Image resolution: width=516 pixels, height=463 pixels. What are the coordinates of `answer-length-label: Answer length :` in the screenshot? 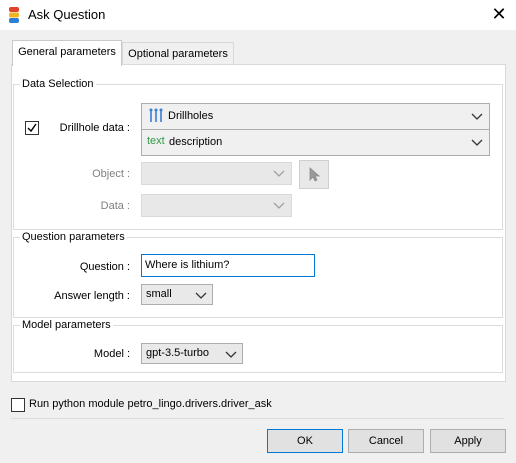 It's located at (92, 296).